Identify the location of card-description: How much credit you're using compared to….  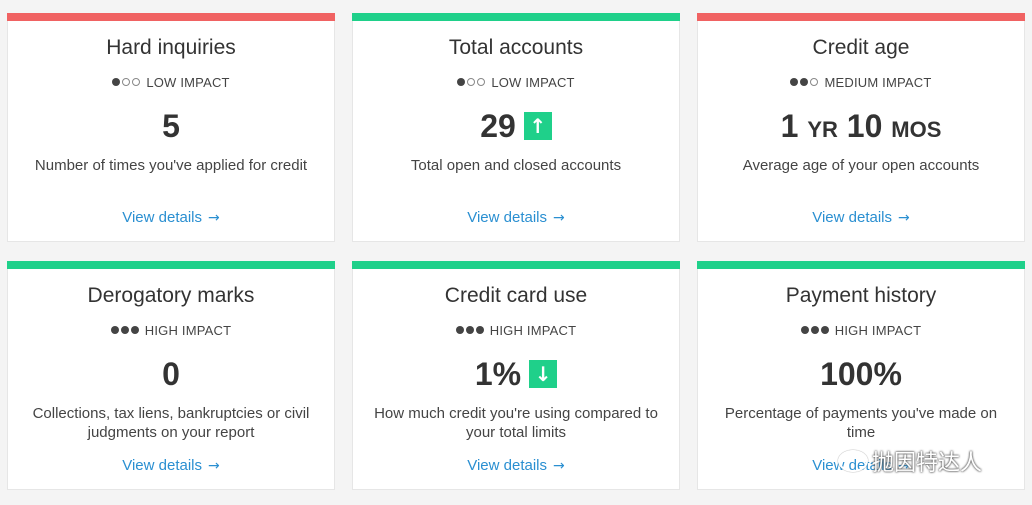
(516, 423).